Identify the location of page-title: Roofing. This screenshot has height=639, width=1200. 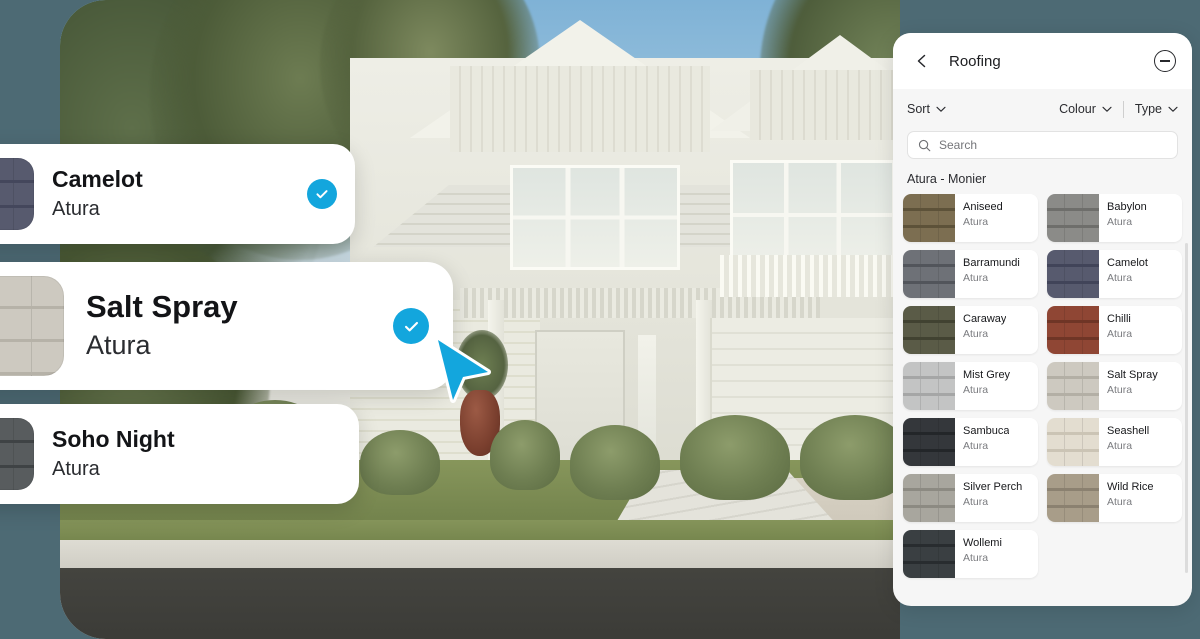
(975, 61).